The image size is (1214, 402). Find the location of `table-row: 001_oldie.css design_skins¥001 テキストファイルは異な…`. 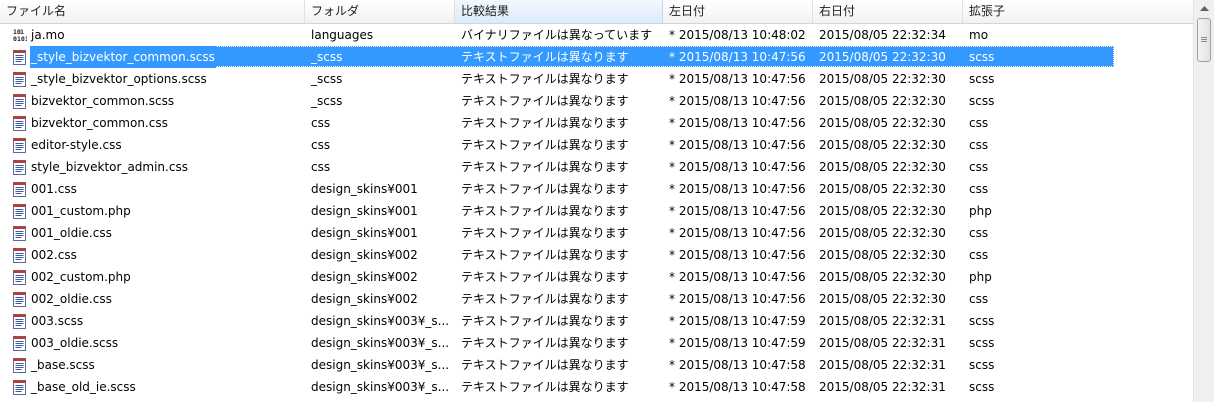

table-row: 001_oldie.css design_skins¥001 テキストファイルは異な… is located at coordinates (596, 233).